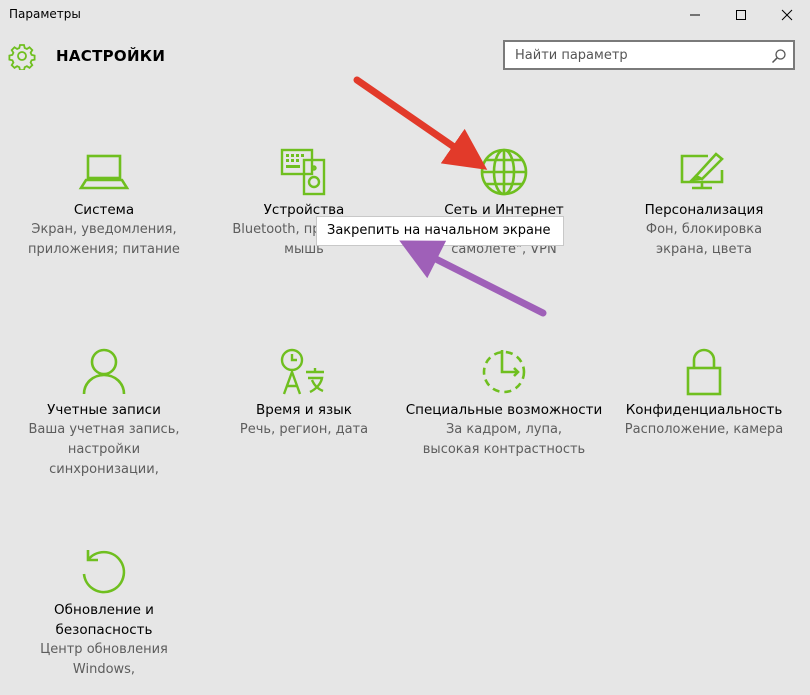 Image resolution: width=810 pixels, height=695 pixels. I want to click on maximize-icon, so click(741, 15).